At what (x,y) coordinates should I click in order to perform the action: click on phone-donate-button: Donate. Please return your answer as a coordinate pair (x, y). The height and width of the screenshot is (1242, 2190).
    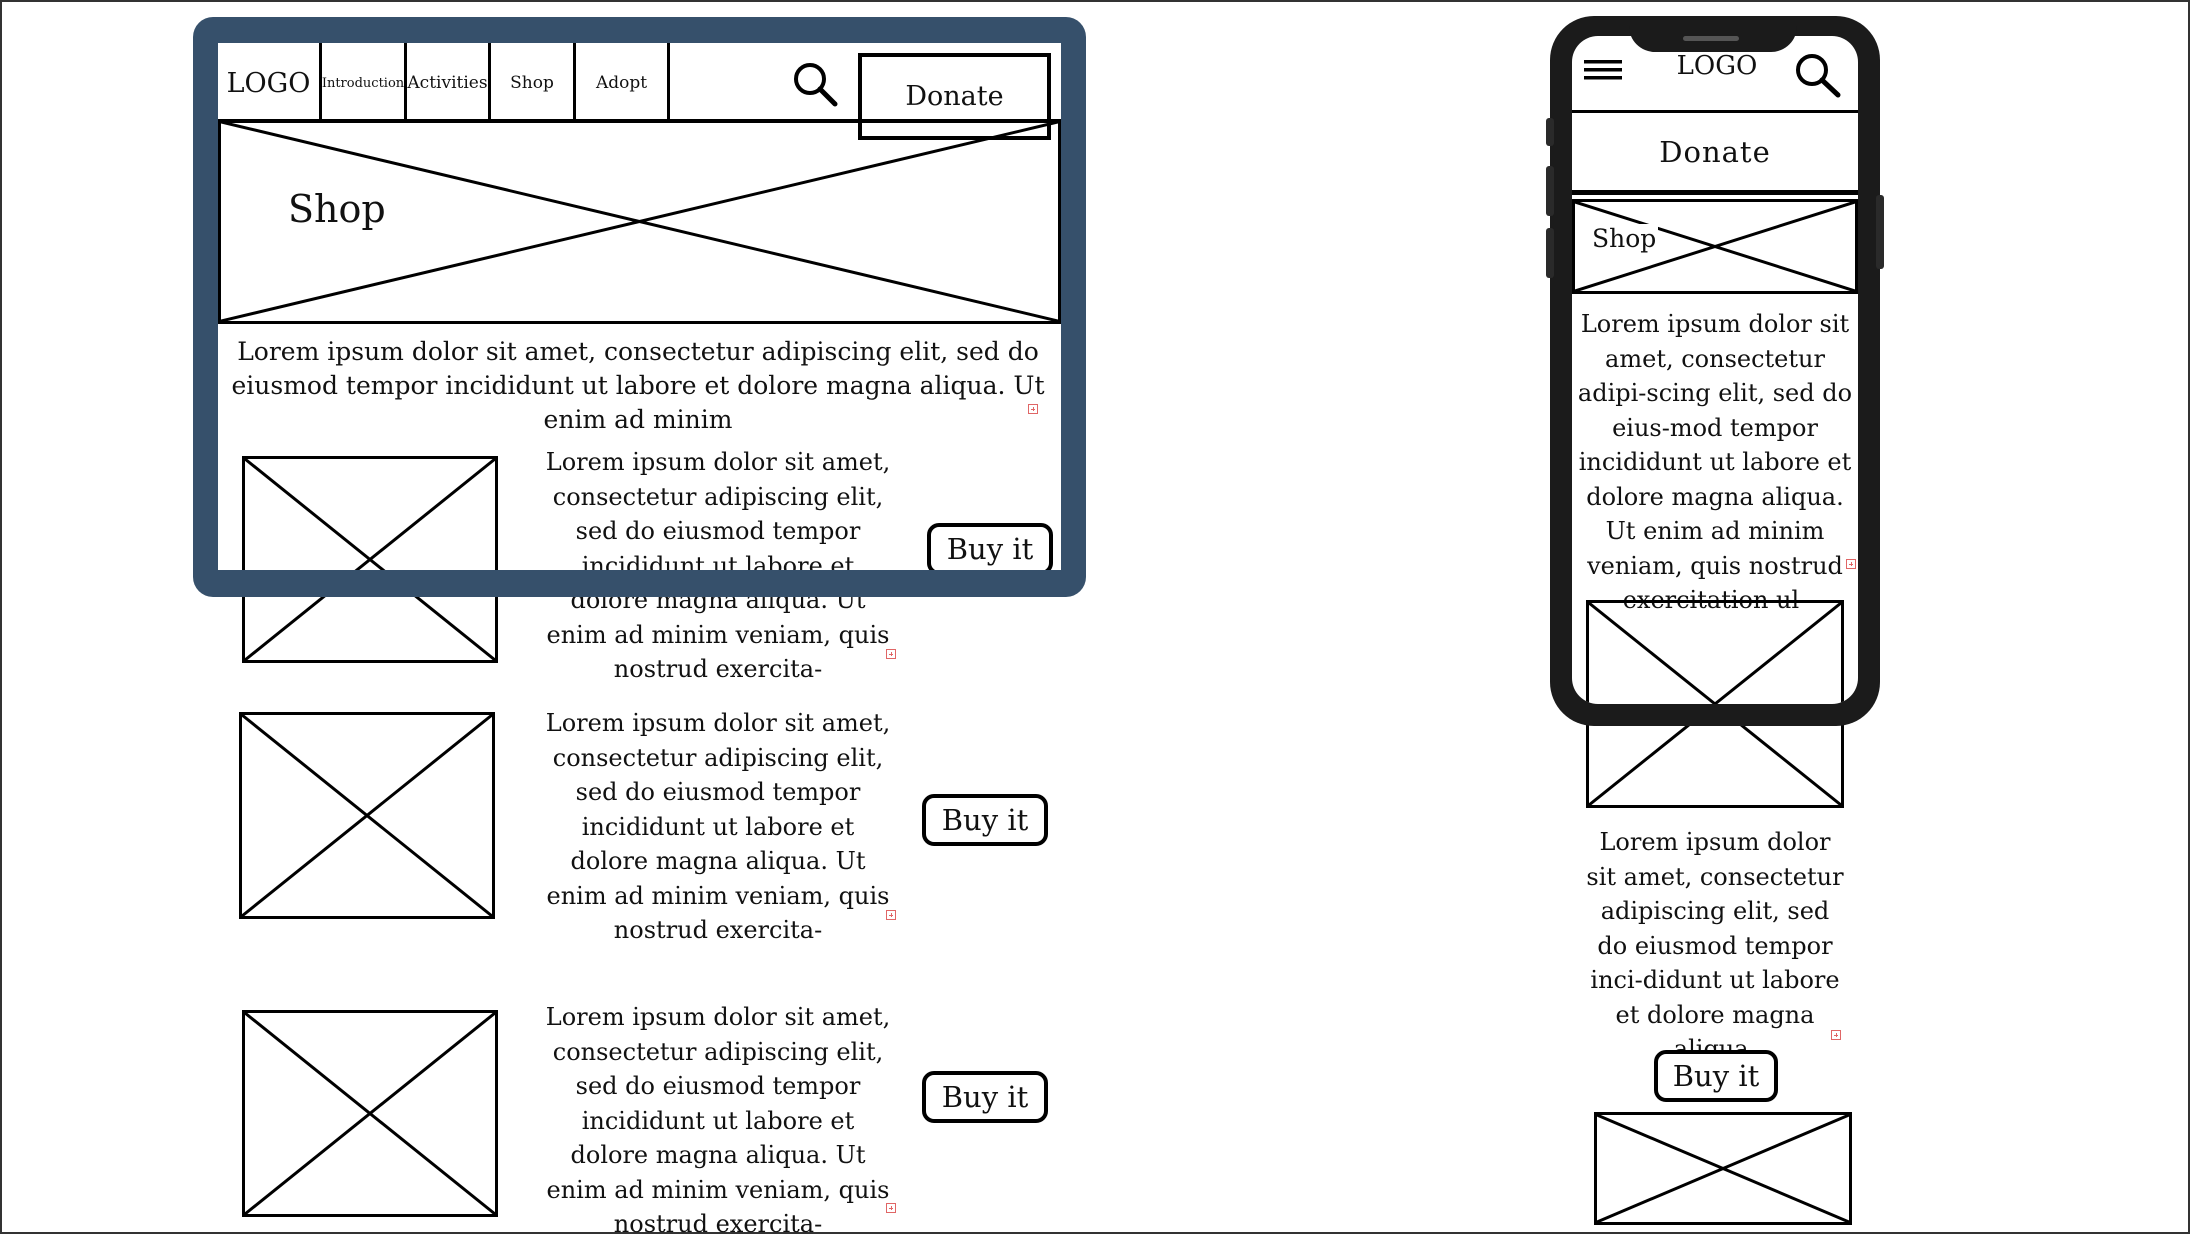
    Looking at the image, I should click on (1715, 154).